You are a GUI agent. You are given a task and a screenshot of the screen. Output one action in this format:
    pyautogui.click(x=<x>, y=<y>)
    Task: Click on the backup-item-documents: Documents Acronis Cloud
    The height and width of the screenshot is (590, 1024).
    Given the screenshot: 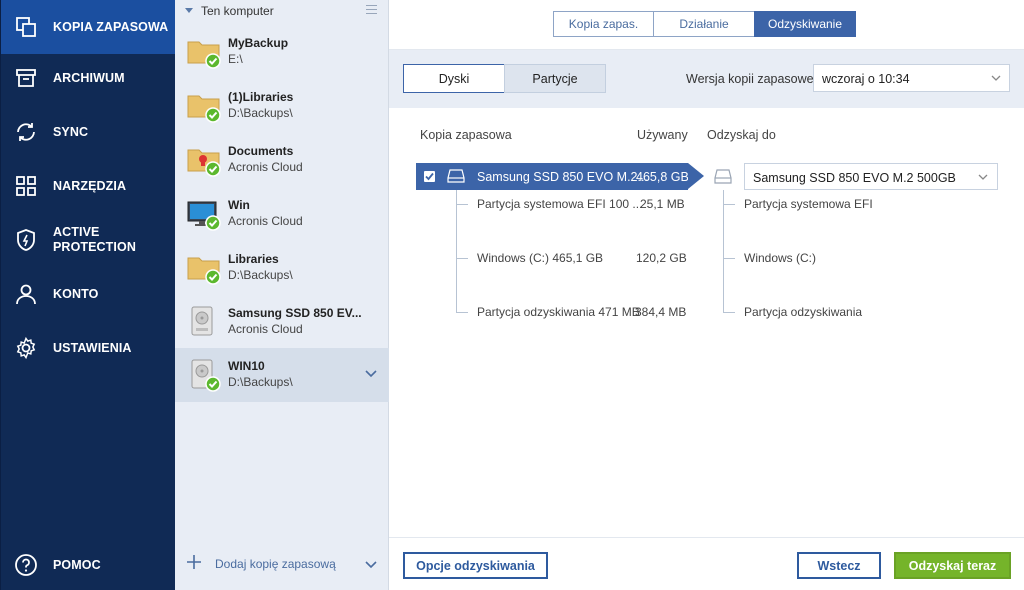 What is the action you would take?
    pyautogui.click(x=282, y=160)
    